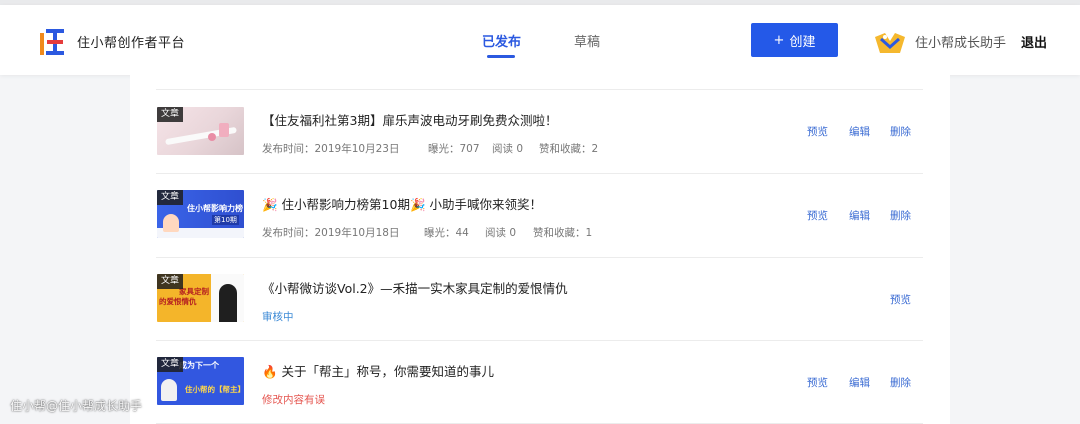 This screenshot has width=1080, height=424. I want to click on tab-drafts: 草稿, so click(587, 40).